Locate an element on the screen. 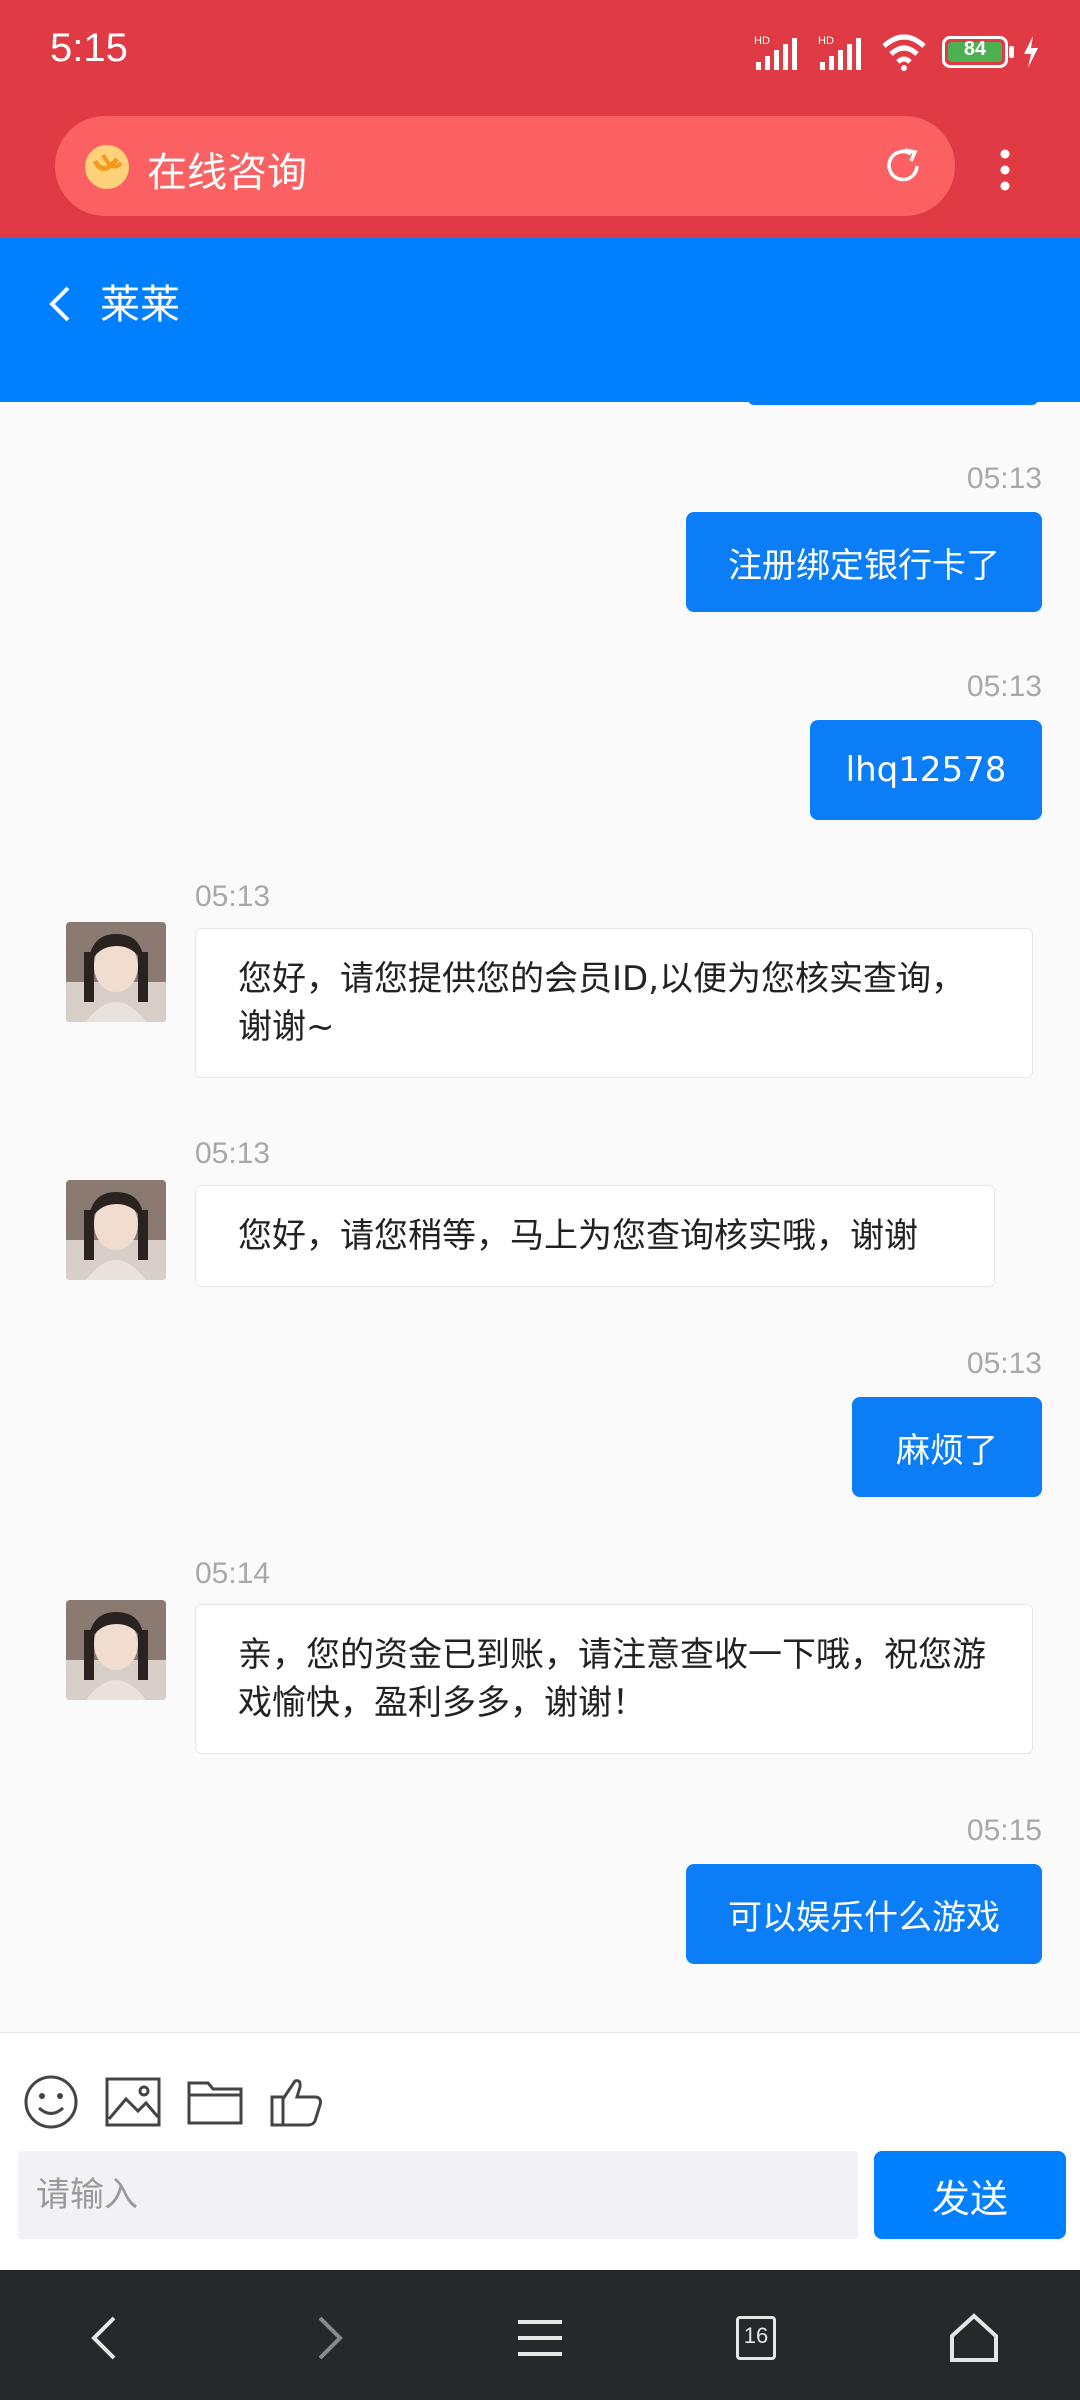 This screenshot has width=1080, height=2400. send-button: 发送 is located at coordinates (970, 2195).